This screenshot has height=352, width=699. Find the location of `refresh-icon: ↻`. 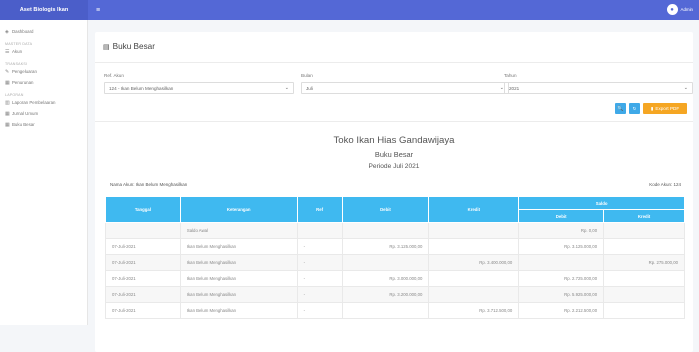

refresh-icon: ↻ is located at coordinates (634, 108).